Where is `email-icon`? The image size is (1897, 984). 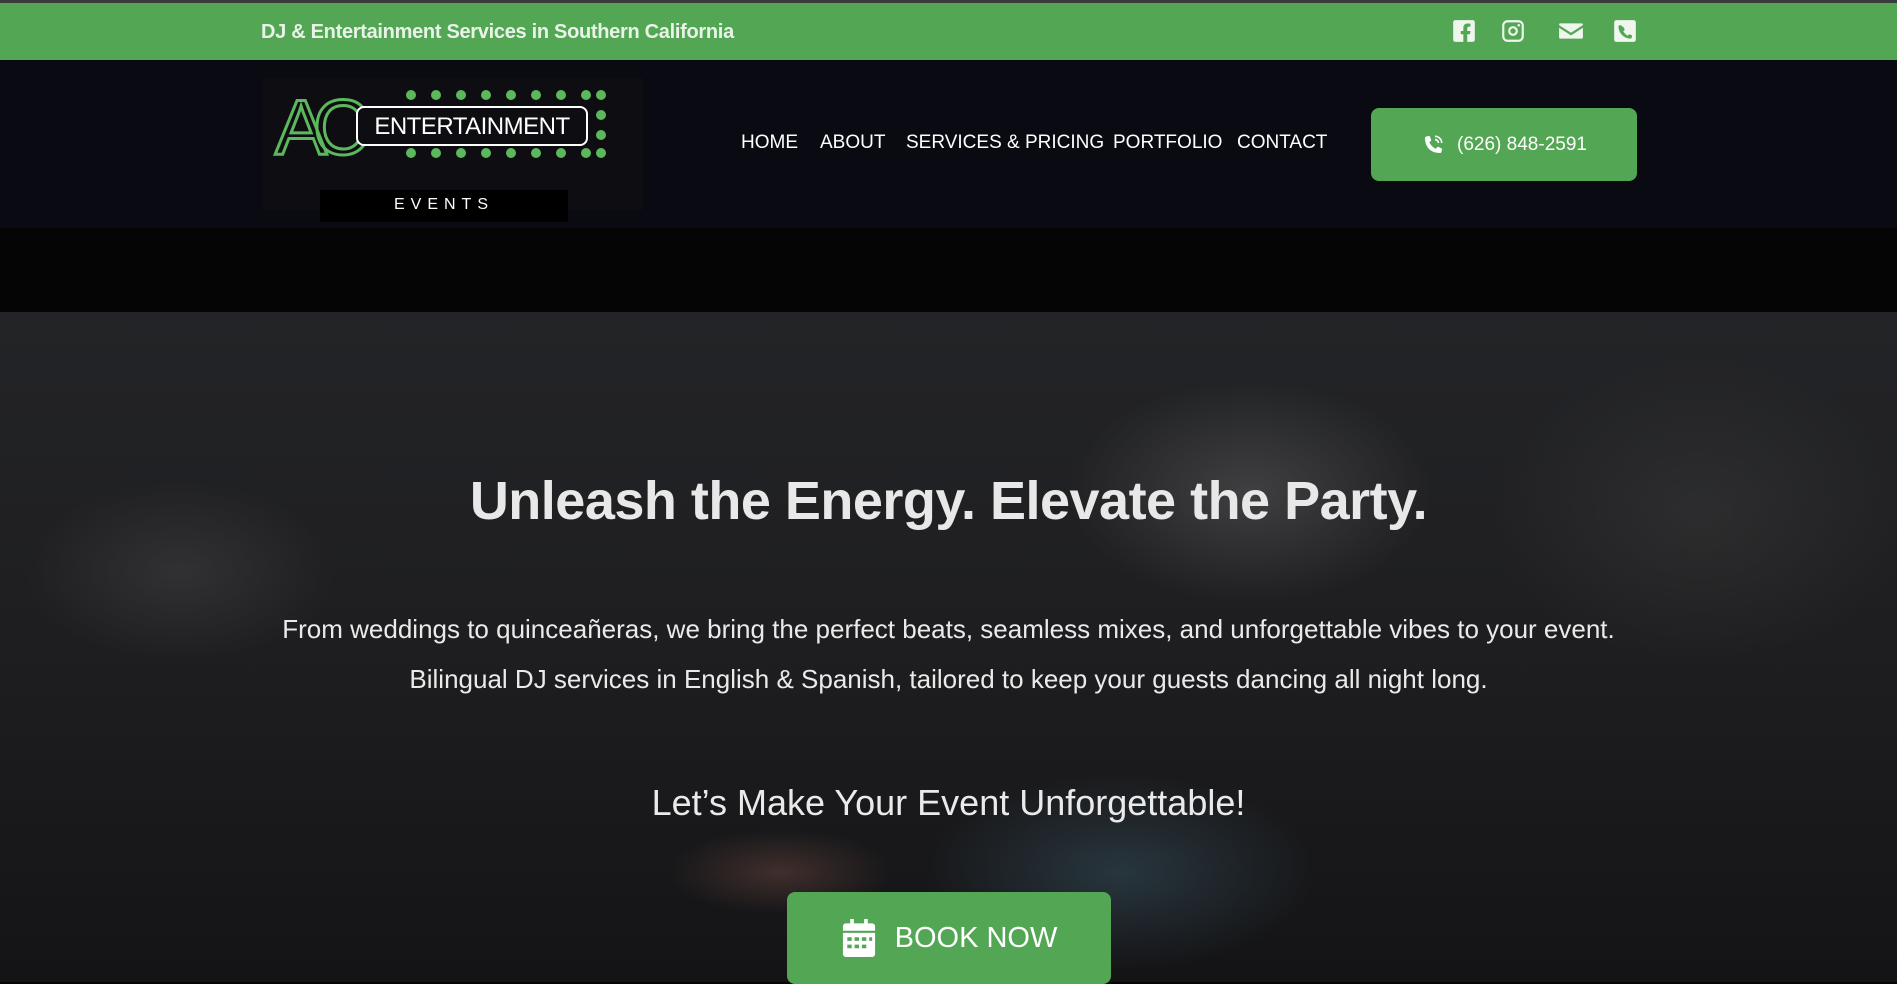
email-icon is located at coordinates (1571, 31).